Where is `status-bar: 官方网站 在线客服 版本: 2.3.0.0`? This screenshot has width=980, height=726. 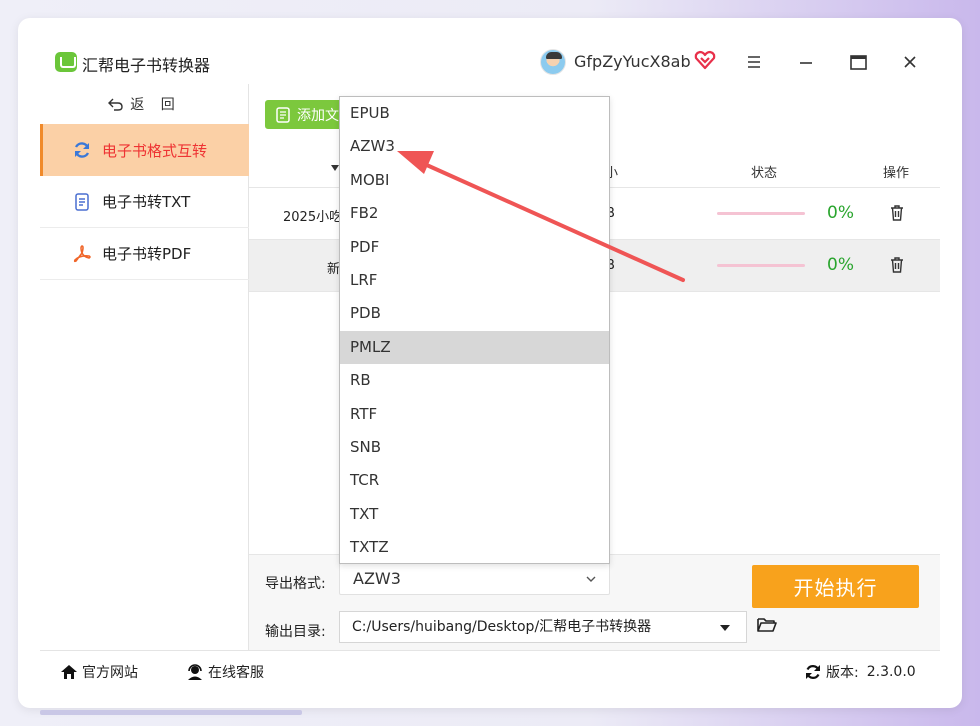
status-bar: 官方网站 在线客服 版本: 2.3.0.0 is located at coordinates (490, 670).